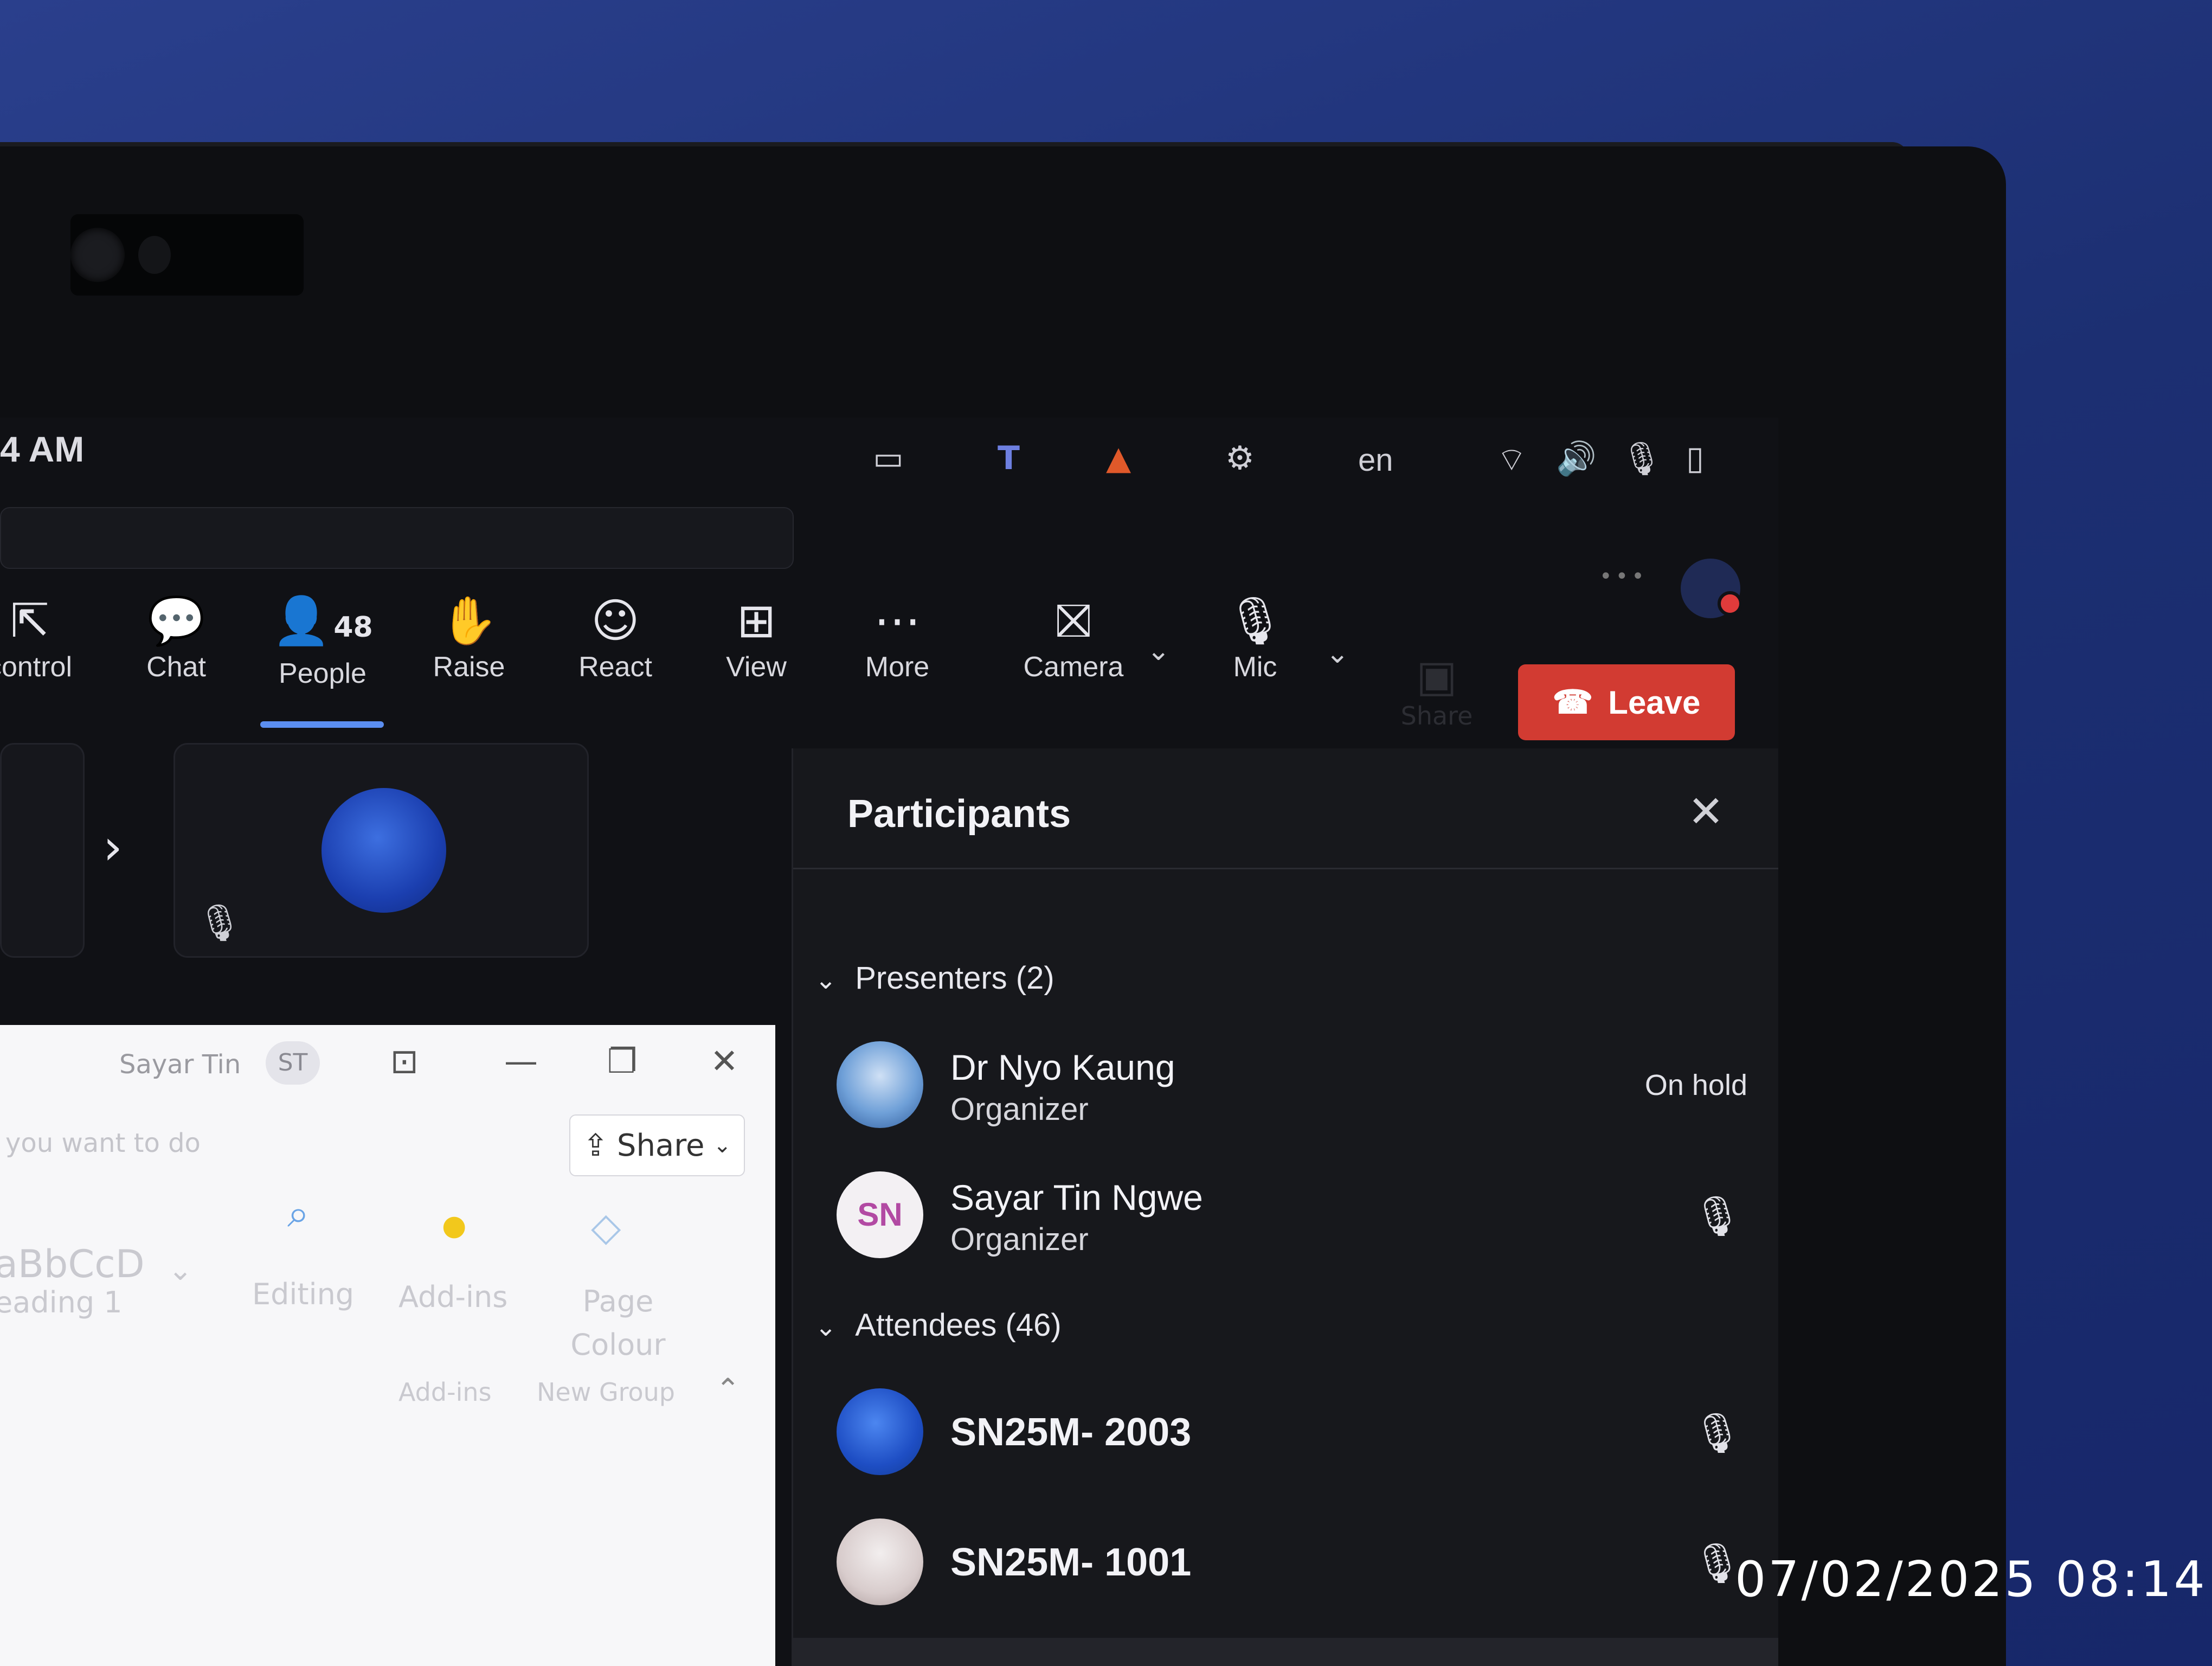 This screenshot has width=2212, height=1666. I want to click on share-icon: ⇪, so click(595, 1145).